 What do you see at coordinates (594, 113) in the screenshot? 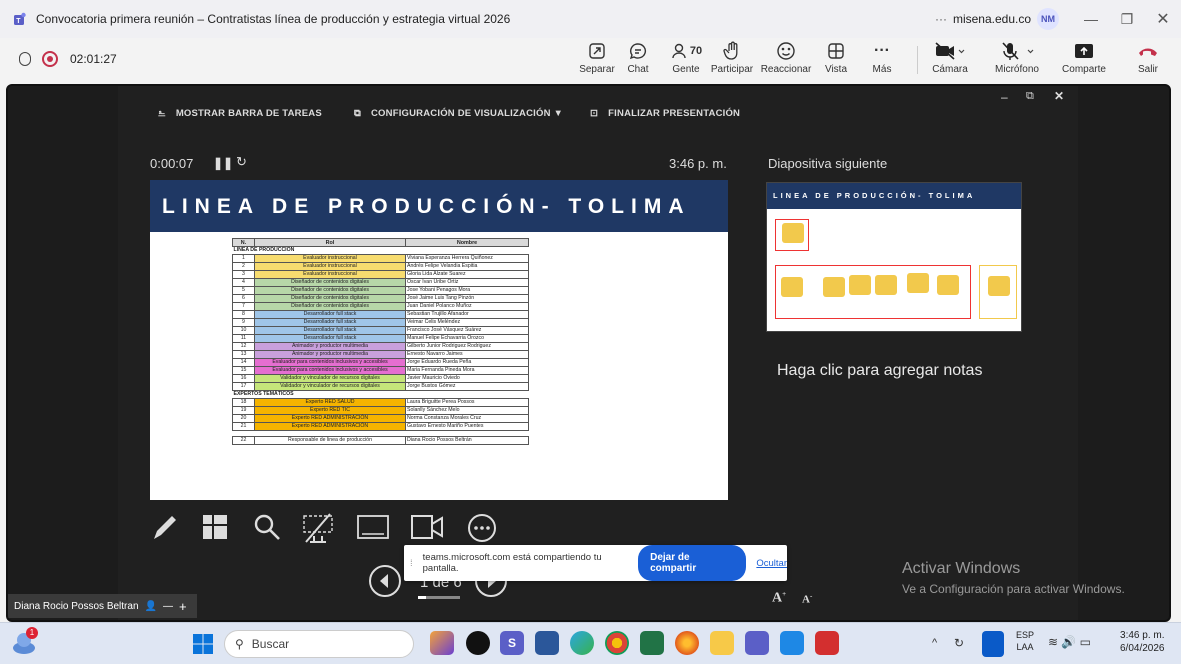
I see `end-slideshow-icon: ⊡` at bounding box center [594, 113].